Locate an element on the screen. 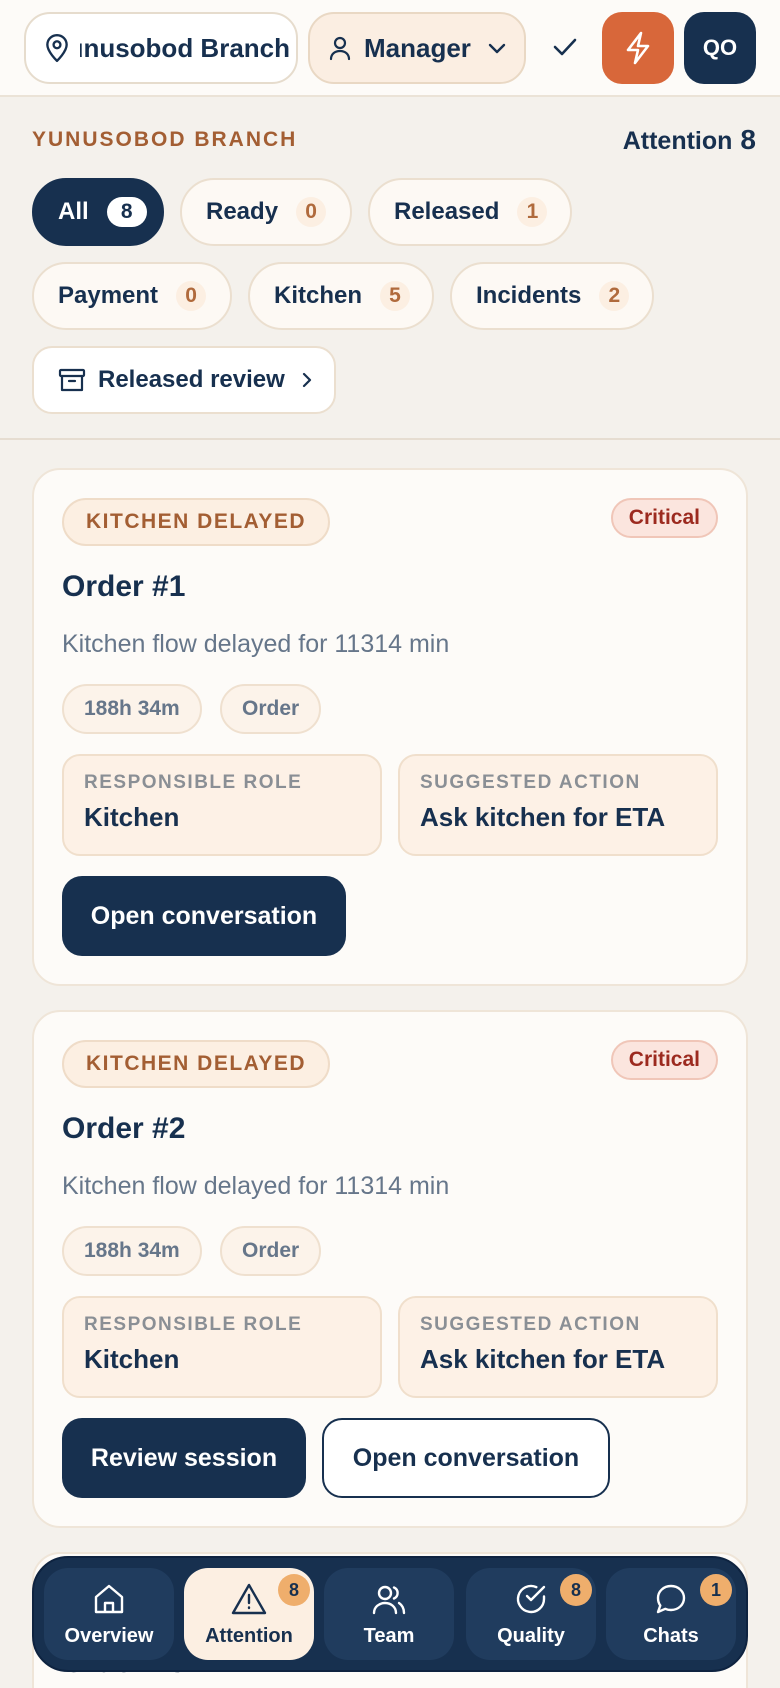  filter-chip-all: All 8 is located at coordinates (98, 212).